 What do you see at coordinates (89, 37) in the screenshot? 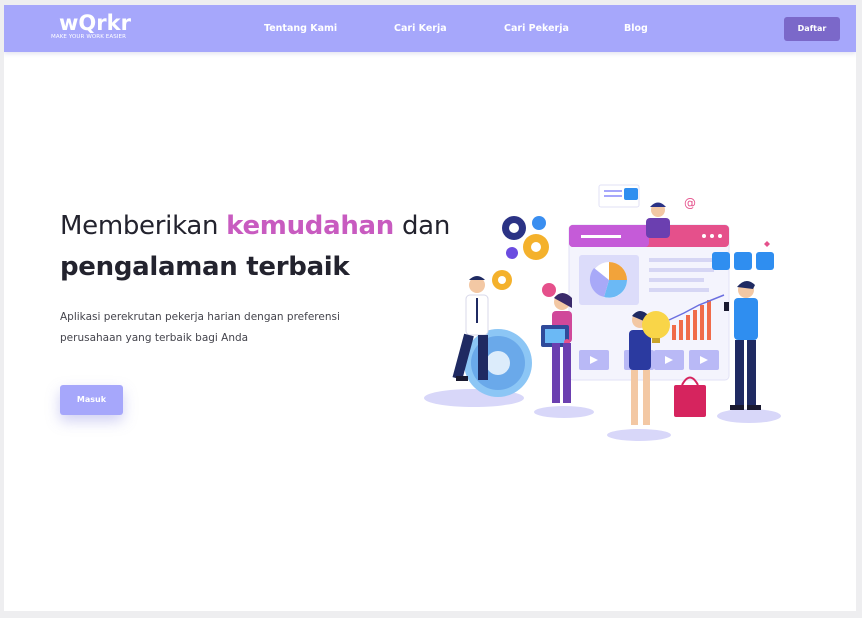
I see `brand-tagline: MAKE YOUR WORK EASIER` at bounding box center [89, 37].